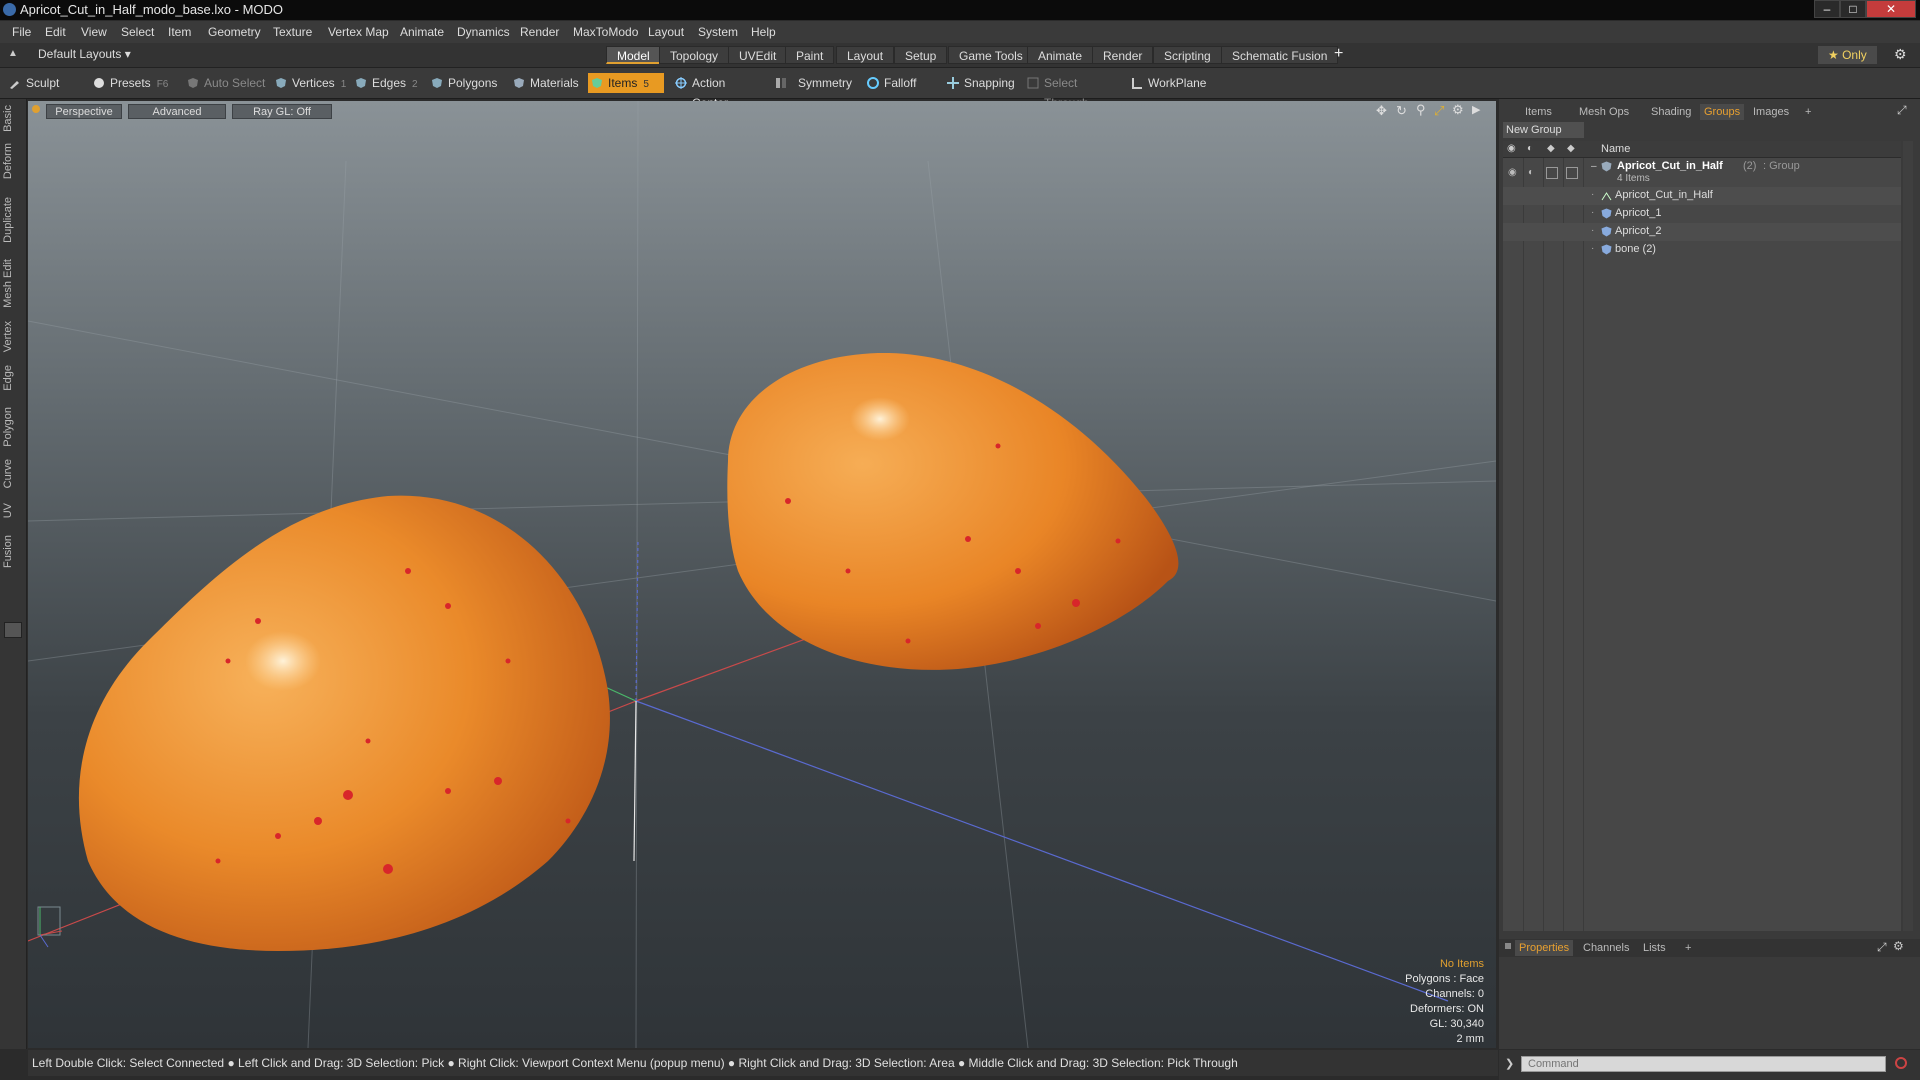  Describe the element at coordinates (1908, 536) in the screenshot. I see `groups-scrollbar` at that location.